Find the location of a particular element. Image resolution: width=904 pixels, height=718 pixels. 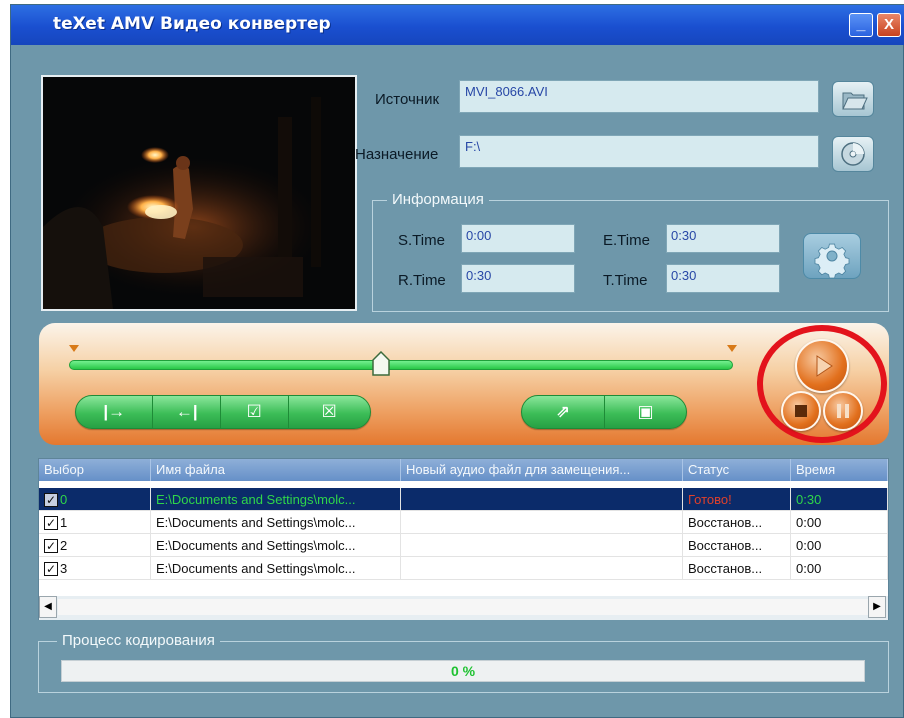

etime-field: 0:30 is located at coordinates (723, 238).